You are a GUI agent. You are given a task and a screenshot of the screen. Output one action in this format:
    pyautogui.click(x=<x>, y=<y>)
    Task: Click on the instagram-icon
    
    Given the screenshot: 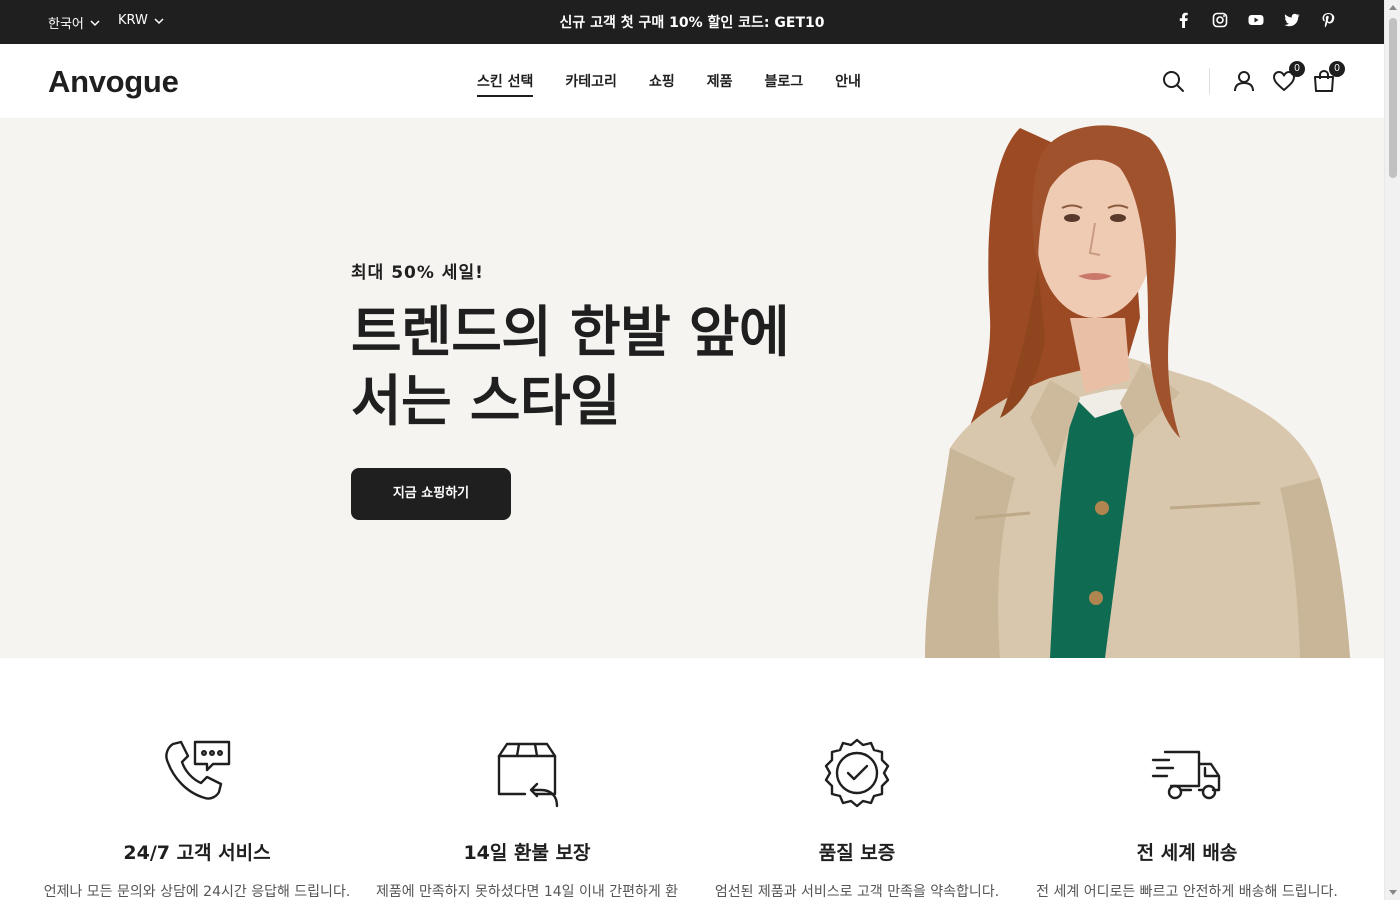 What is the action you would take?
    pyautogui.click(x=1220, y=20)
    